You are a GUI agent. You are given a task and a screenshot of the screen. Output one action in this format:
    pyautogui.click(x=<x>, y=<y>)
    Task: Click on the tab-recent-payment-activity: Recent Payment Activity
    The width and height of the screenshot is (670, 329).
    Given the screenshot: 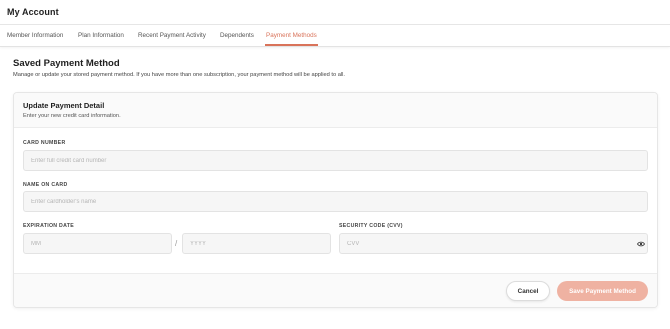 What is the action you would take?
    pyautogui.click(x=172, y=35)
    